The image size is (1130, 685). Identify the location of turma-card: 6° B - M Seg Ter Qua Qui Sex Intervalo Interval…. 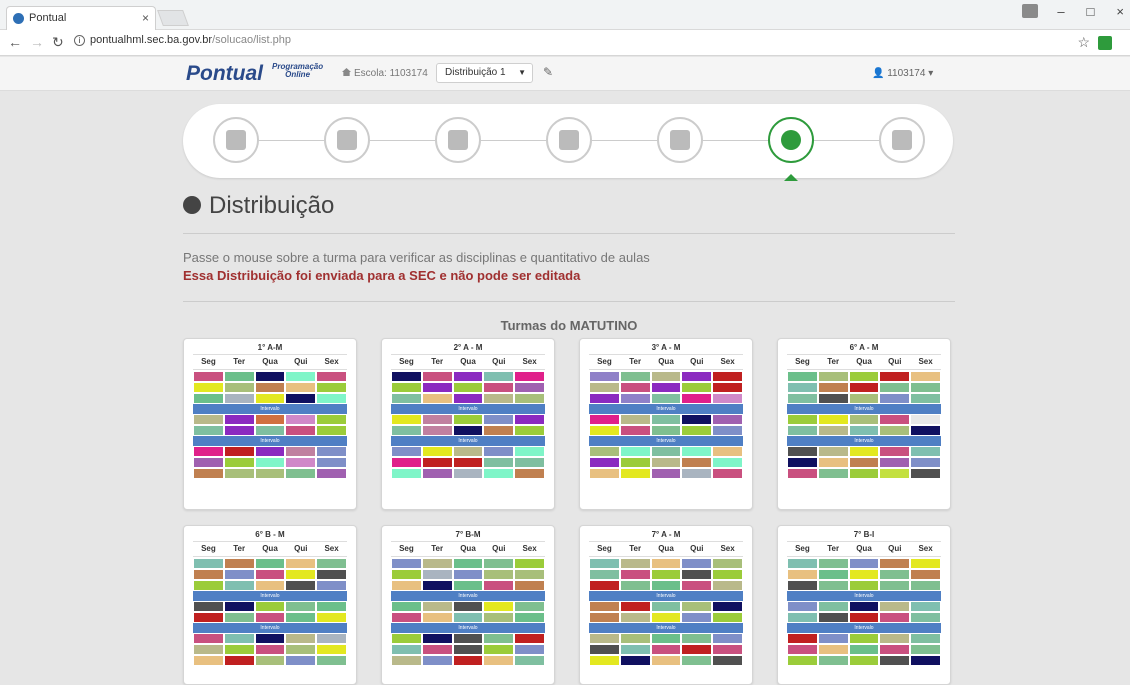
(270, 605).